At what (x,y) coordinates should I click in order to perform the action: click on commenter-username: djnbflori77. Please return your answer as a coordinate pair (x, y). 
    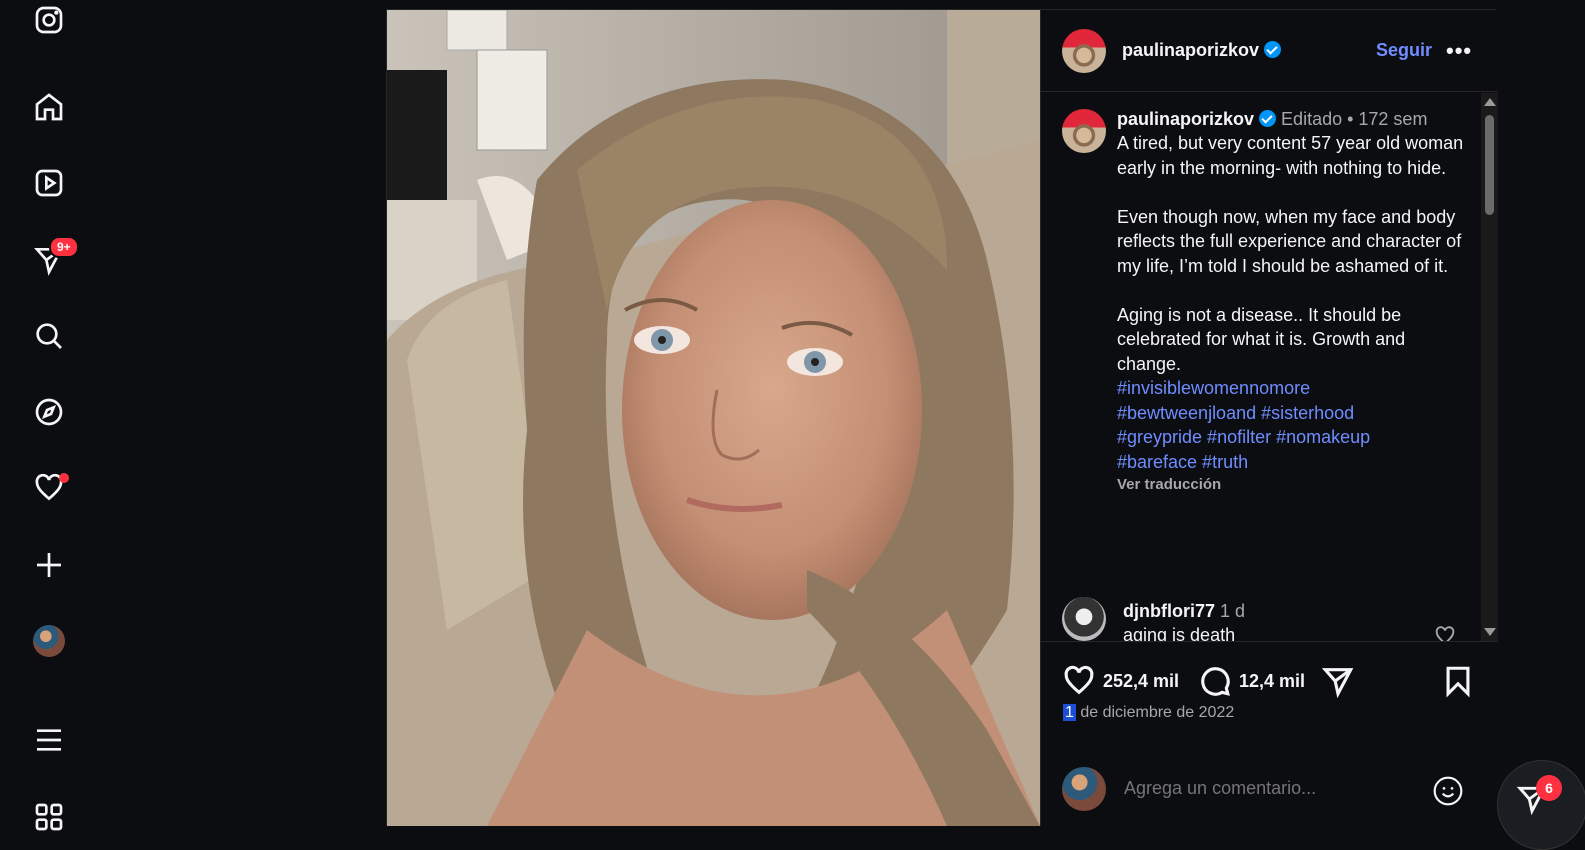
    Looking at the image, I should click on (1169, 611).